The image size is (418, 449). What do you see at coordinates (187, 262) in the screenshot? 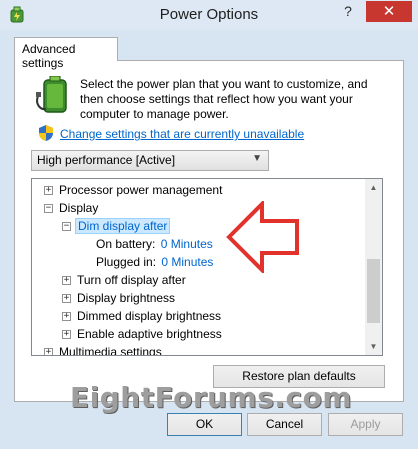
I see `plugged-in-value: 0 Minutes` at bounding box center [187, 262].